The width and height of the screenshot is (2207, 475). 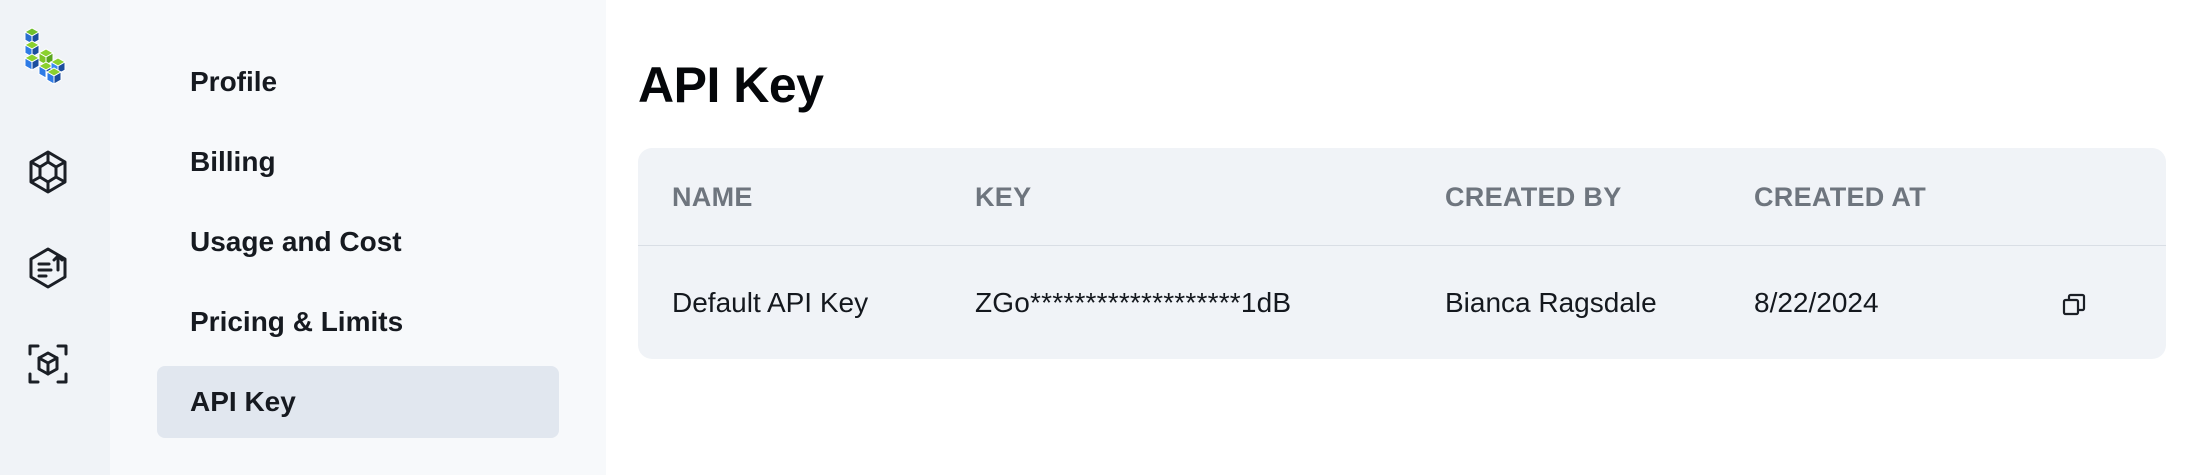 What do you see at coordinates (1003, 197) in the screenshot?
I see `column-header-key: KEY` at bounding box center [1003, 197].